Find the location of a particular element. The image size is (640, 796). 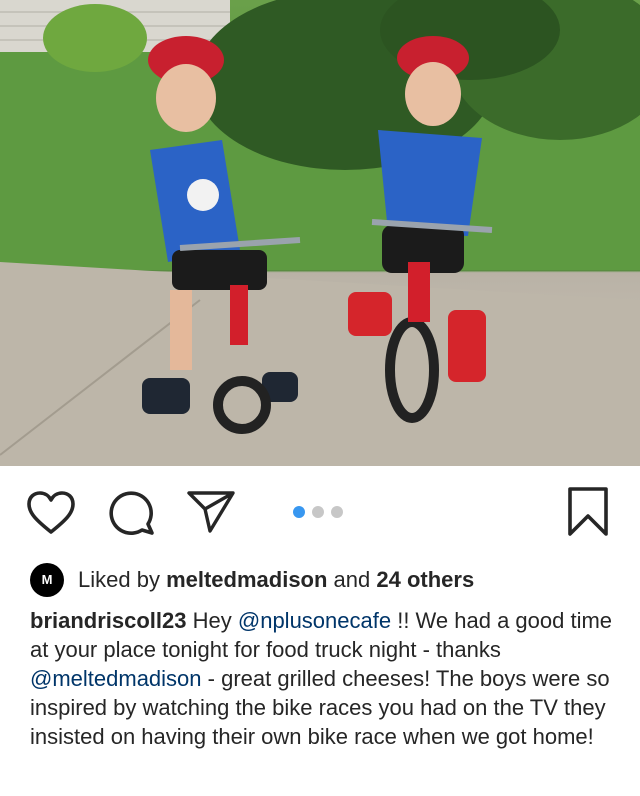

bookmark-icon is located at coordinates (588, 512).